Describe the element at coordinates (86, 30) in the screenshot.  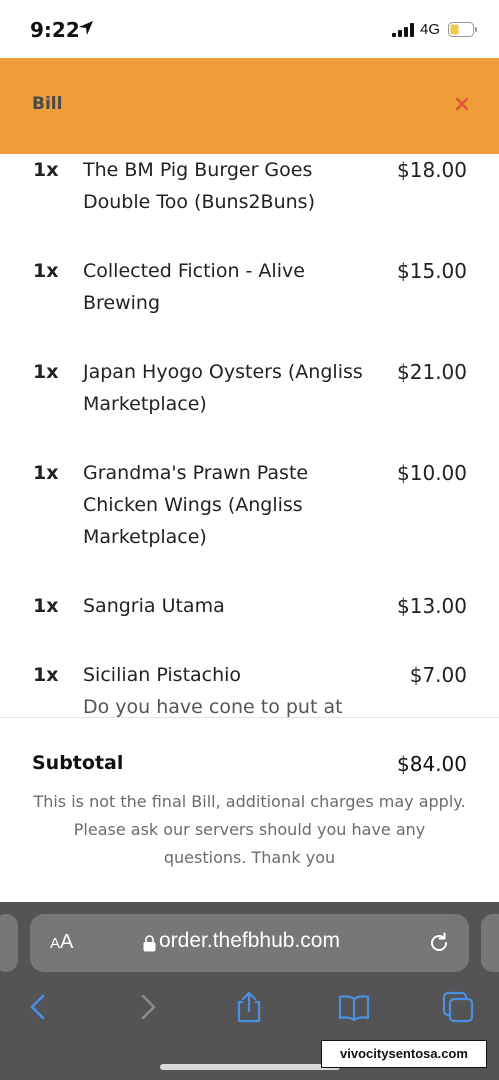
I see `location-arrow-icon` at that location.